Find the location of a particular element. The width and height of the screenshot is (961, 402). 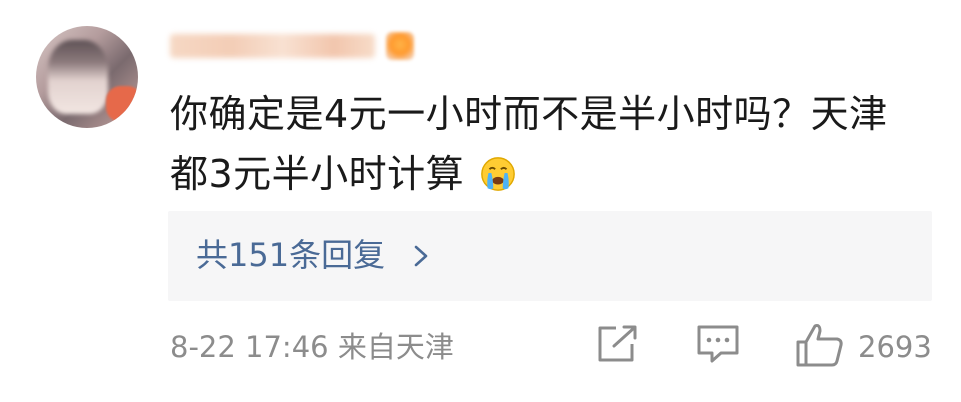

user-avatar is located at coordinates (87, 77).